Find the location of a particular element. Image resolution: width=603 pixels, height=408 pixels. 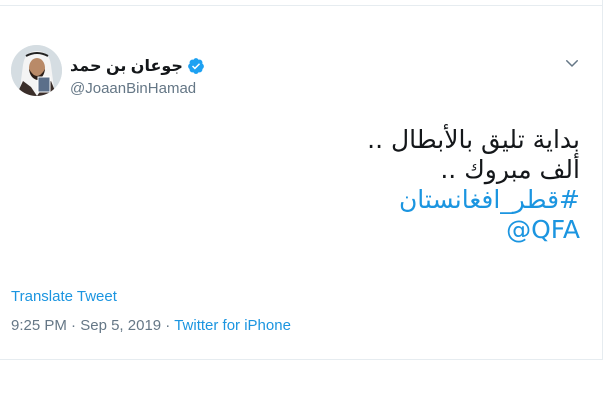

display-name: جوعان بن حمد is located at coordinates (126, 66).